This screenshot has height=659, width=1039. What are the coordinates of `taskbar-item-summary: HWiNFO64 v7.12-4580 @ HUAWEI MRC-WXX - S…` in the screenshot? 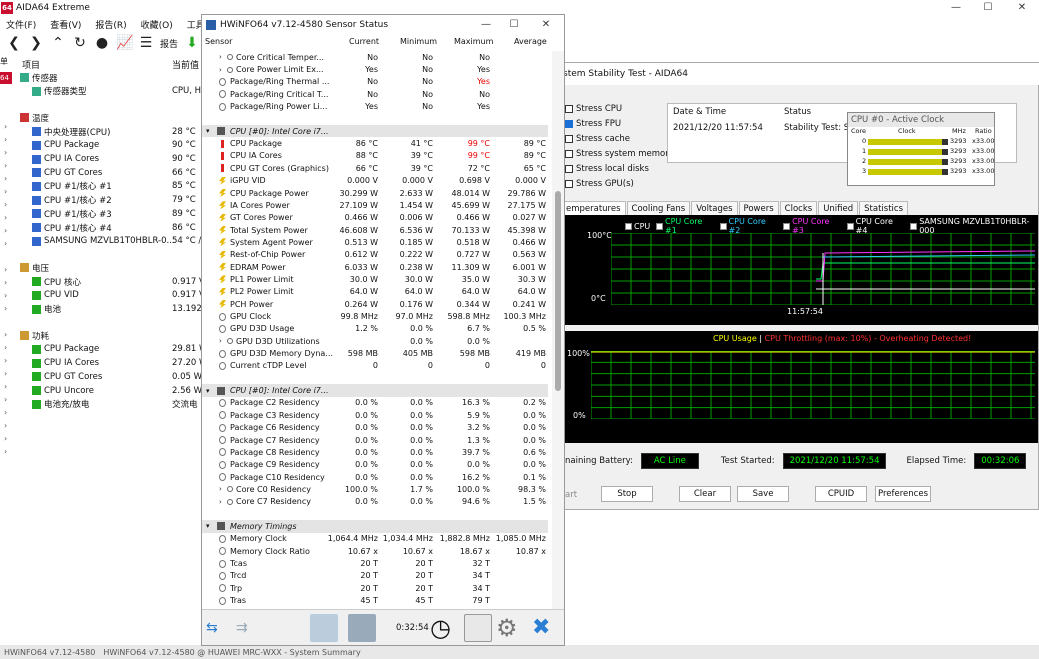 It's located at (231, 652).